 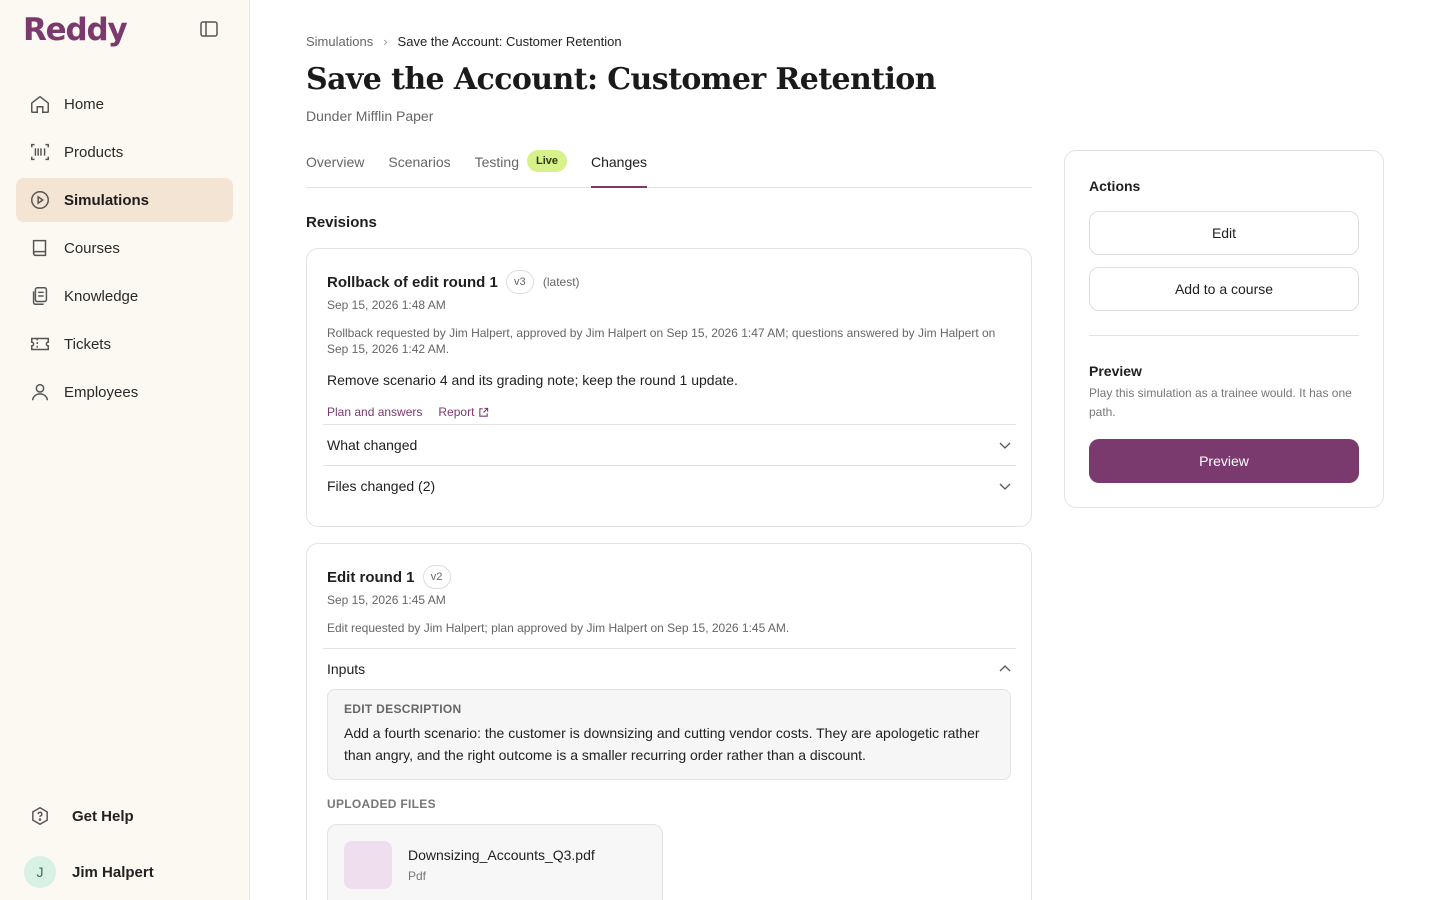 What do you see at coordinates (124, 344) in the screenshot?
I see `sidebar-item-tickets: Tickets` at bounding box center [124, 344].